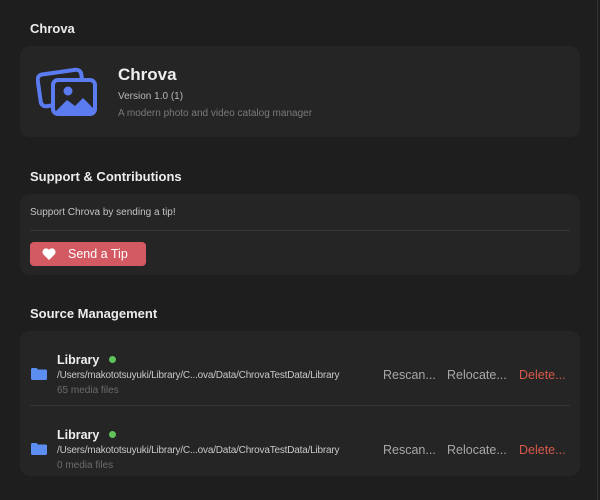 The image size is (600, 500). I want to click on support-text: Support Chrova by sending a tip!, so click(103, 212).